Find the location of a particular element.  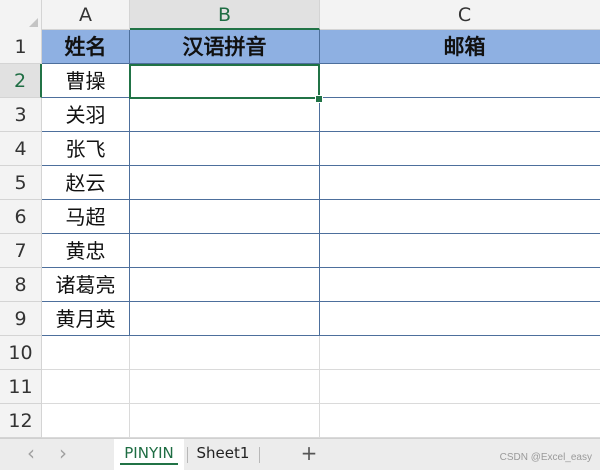

prev-sheet-icon: ‹ is located at coordinates (31, 454).